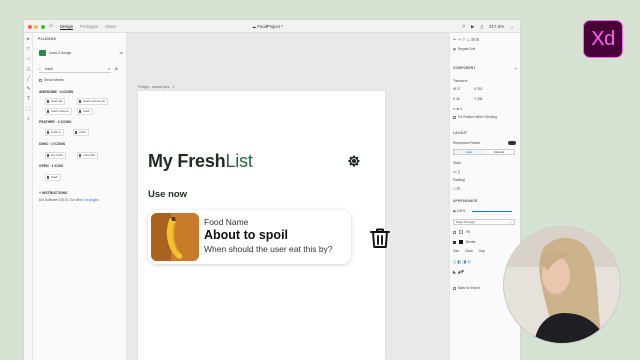 This screenshot has height=360, width=640. I want to click on group-awesome: AWESOME · 4 ICONS, so click(56, 92).